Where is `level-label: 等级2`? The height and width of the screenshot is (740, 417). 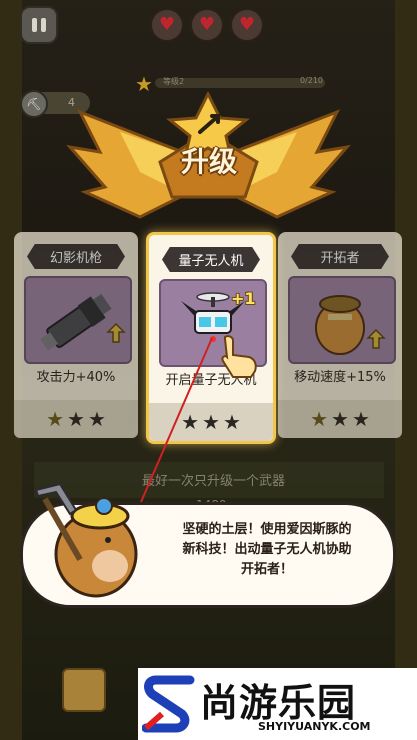
level-label: 等级2 is located at coordinates (174, 81).